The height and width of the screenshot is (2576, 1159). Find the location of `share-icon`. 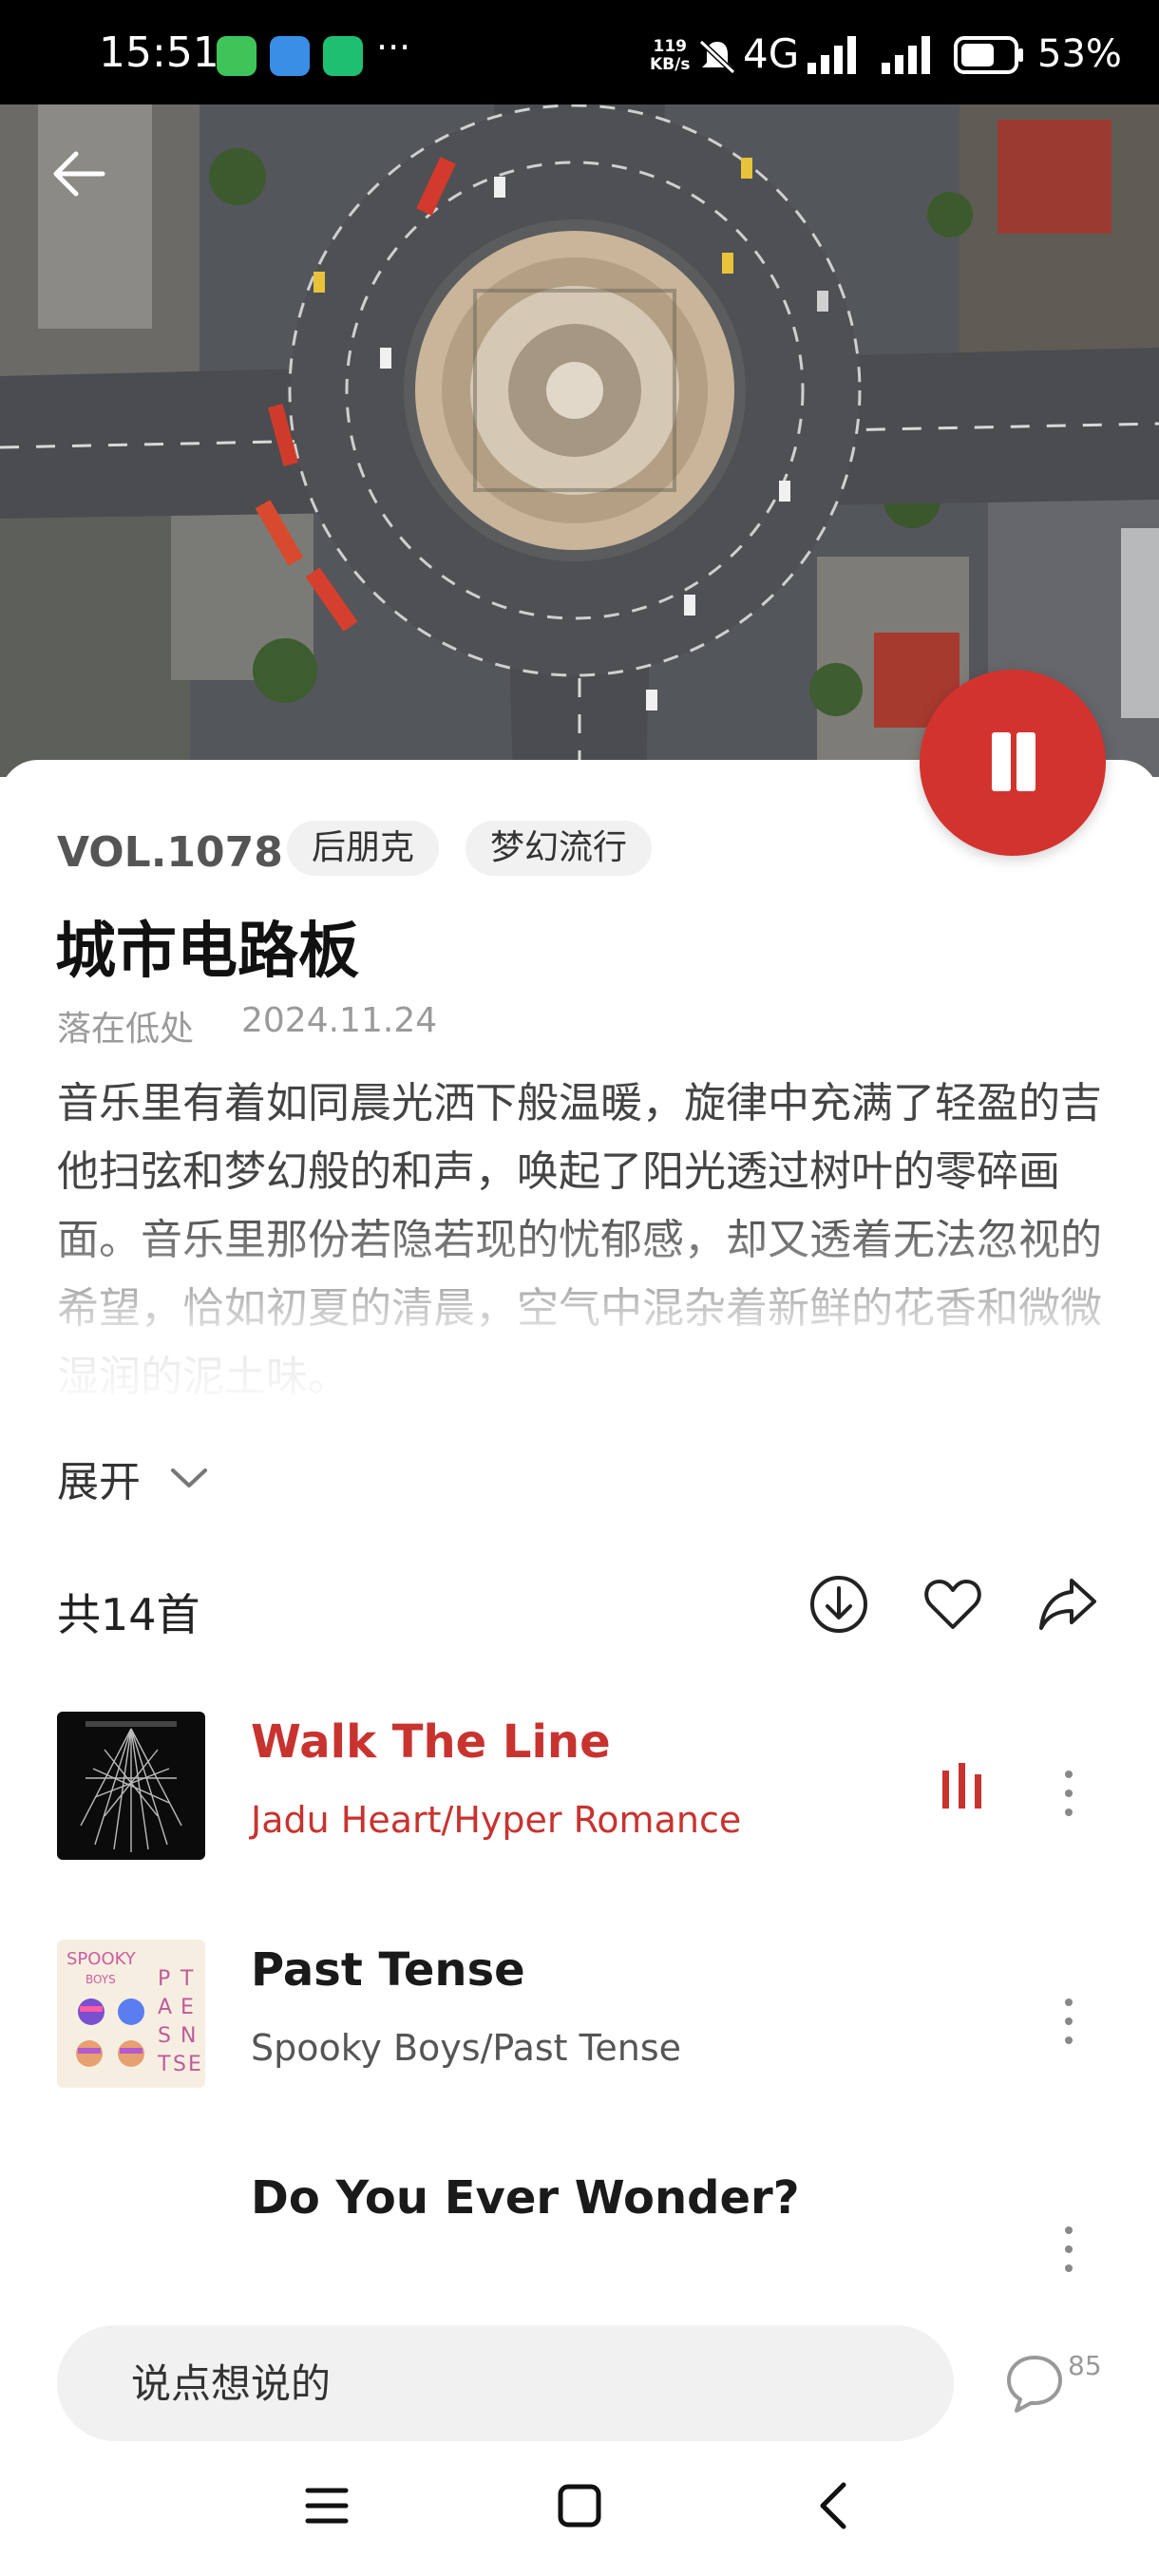

share-icon is located at coordinates (1067, 1604).